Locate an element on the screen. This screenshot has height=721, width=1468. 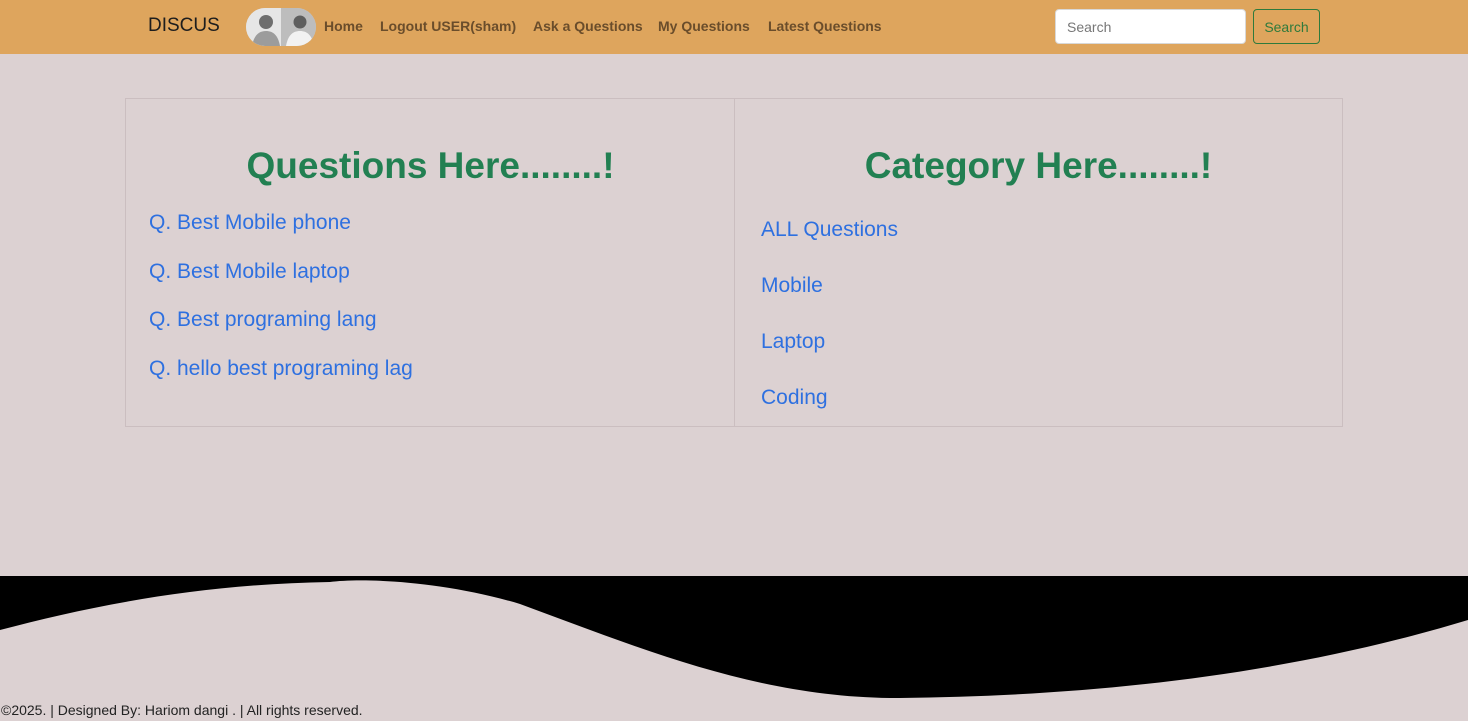
search-button: Search is located at coordinates (1286, 26).